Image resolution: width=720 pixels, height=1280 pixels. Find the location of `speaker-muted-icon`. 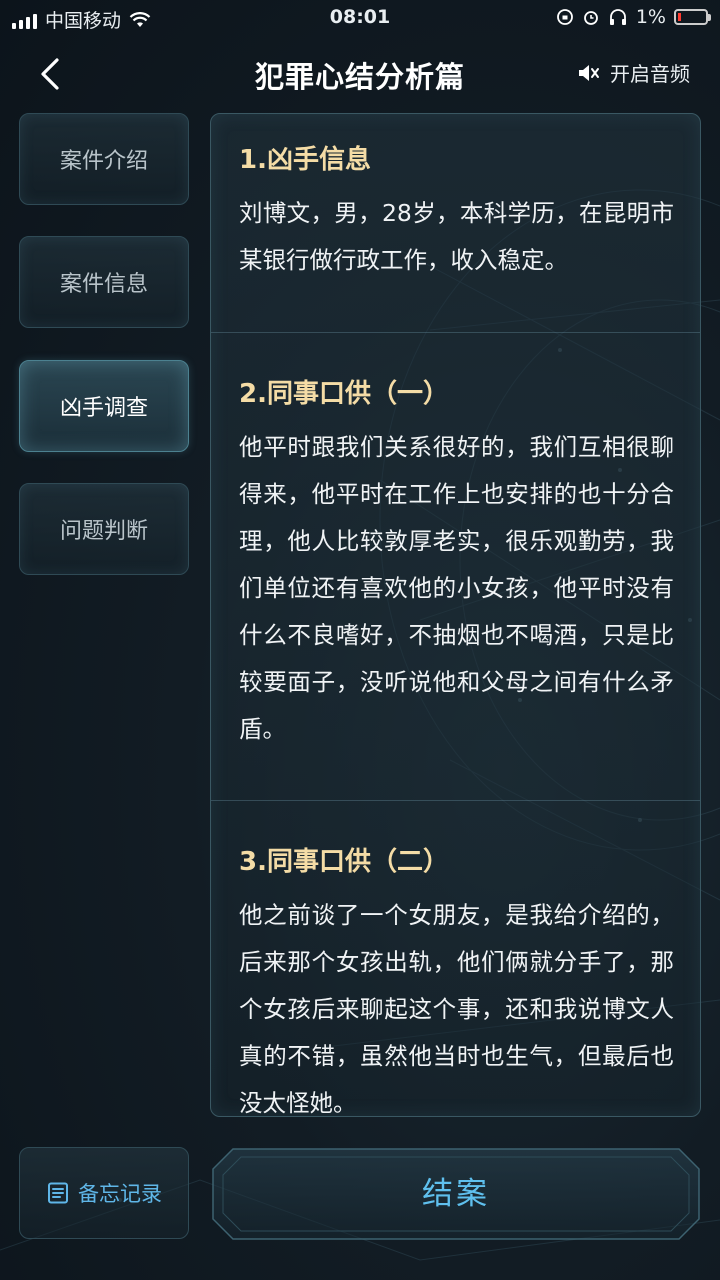

speaker-muted-icon is located at coordinates (589, 72).